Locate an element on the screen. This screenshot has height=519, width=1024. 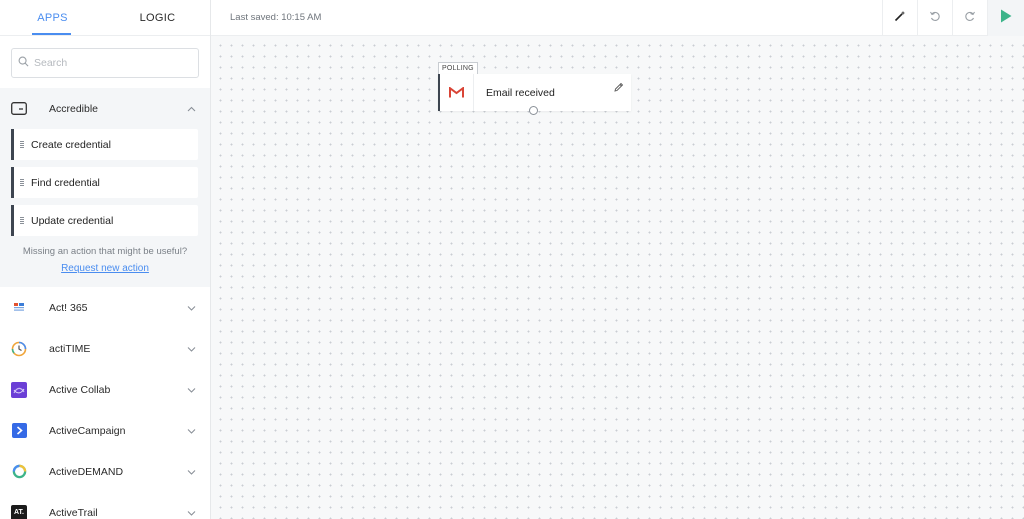
gmail-icon is located at coordinates (457, 92).